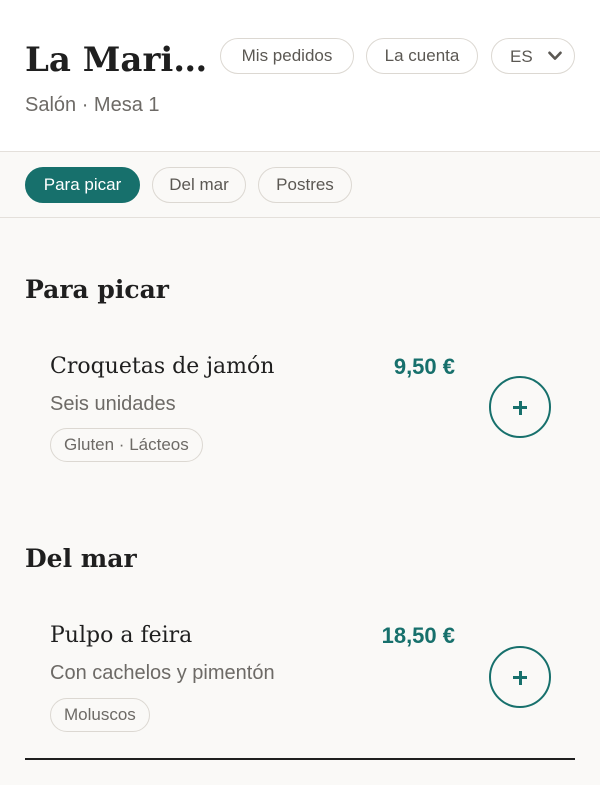 The image size is (600, 785). Describe the element at coordinates (82, 185) in the screenshot. I see `tab-para-picar: Para picar` at that location.